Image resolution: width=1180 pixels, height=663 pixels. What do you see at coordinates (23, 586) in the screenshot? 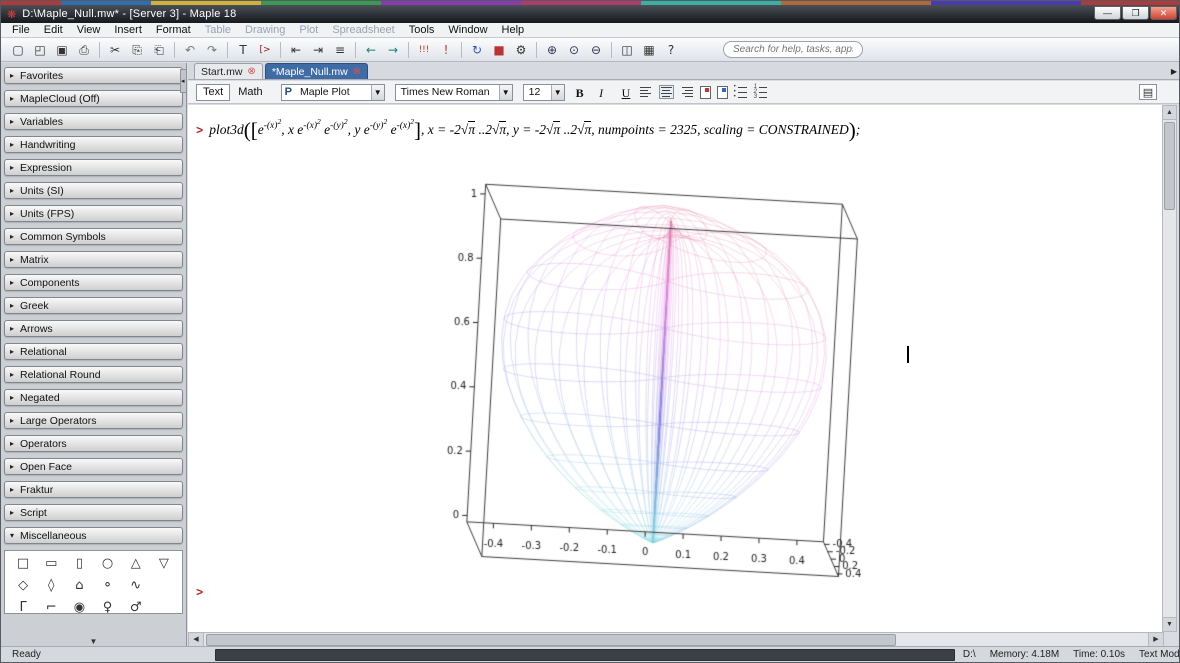
I see `shape-item: ◇` at bounding box center [23, 586].